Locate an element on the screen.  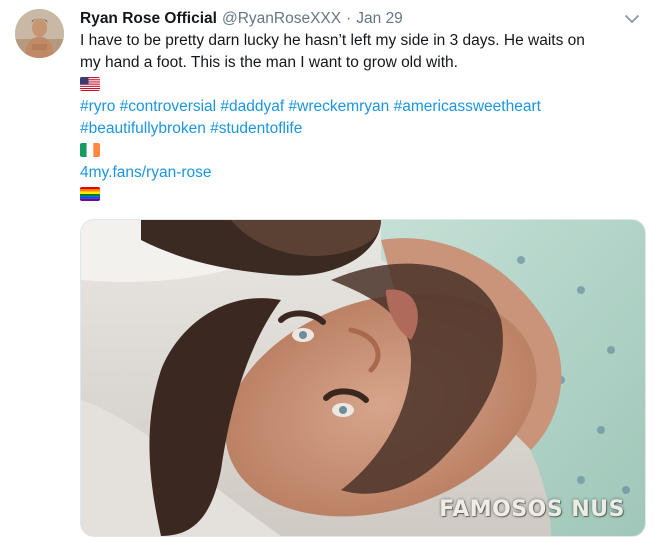
avatar-image is located at coordinates (39, 33).